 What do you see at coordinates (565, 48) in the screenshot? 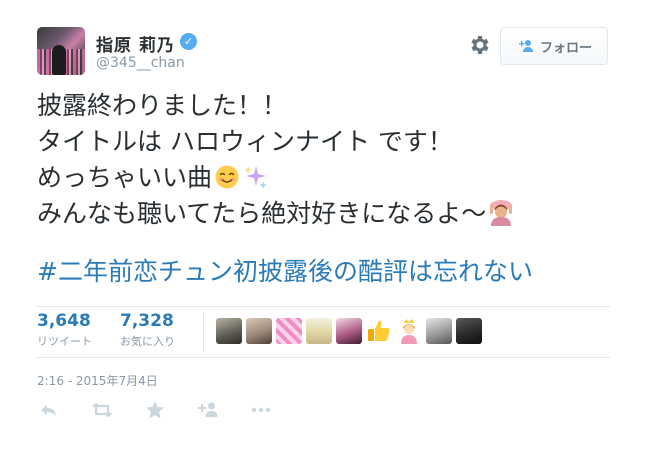
I see `follow-button-label: フォロー` at bounding box center [565, 48].